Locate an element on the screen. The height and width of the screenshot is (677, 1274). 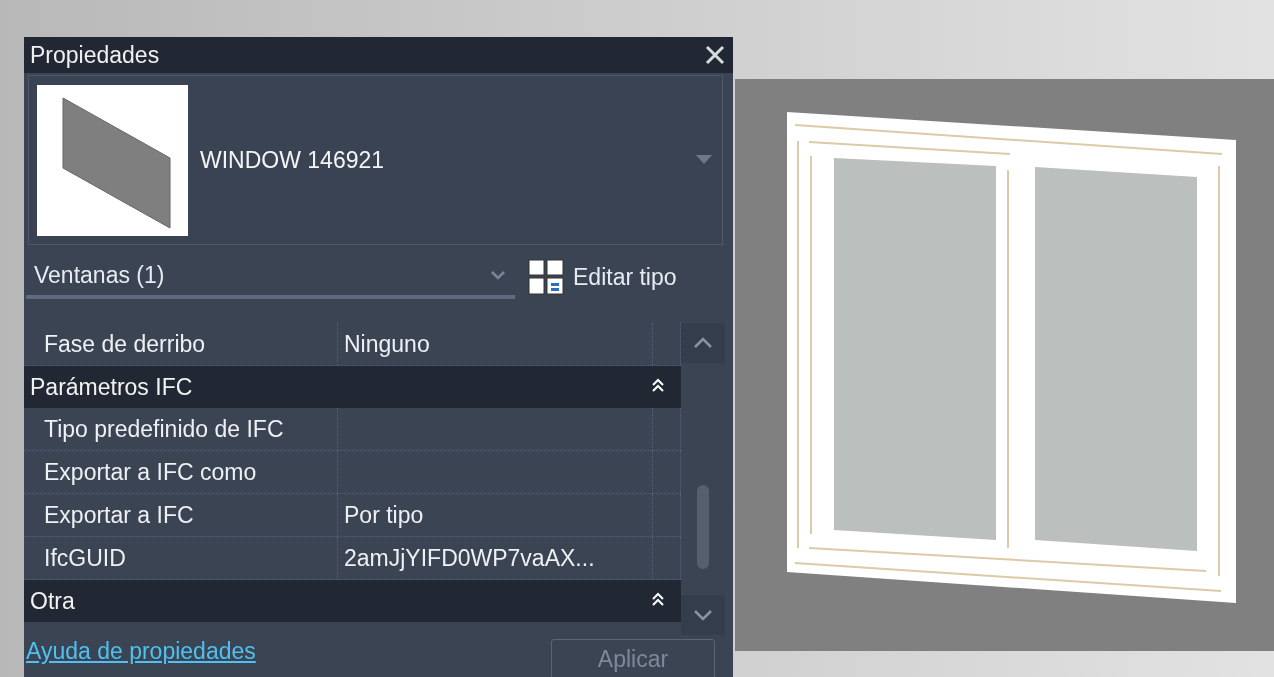
scroll-up-button is located at coordinates (703, 343).